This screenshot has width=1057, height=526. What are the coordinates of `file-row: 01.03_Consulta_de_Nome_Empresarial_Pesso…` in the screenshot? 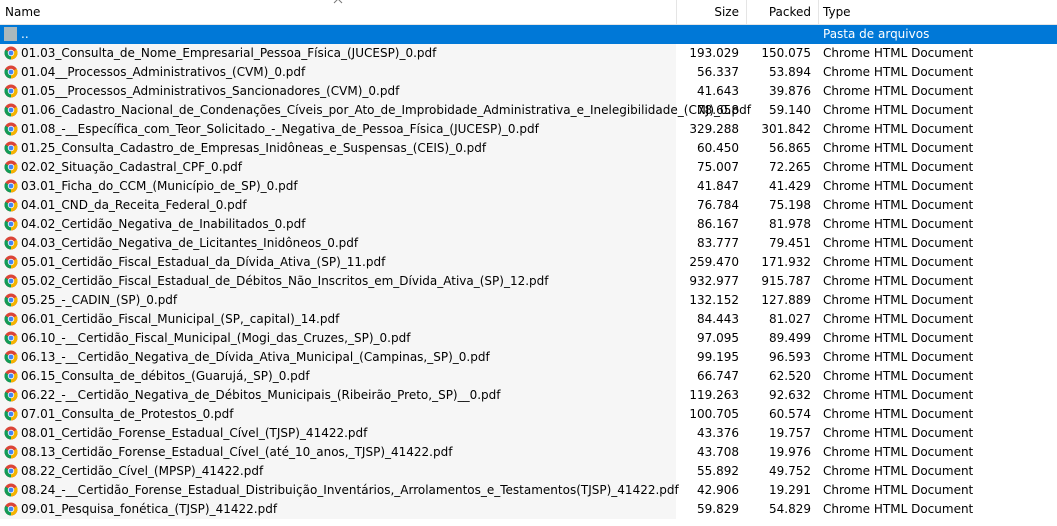 It's located at (528, 53).